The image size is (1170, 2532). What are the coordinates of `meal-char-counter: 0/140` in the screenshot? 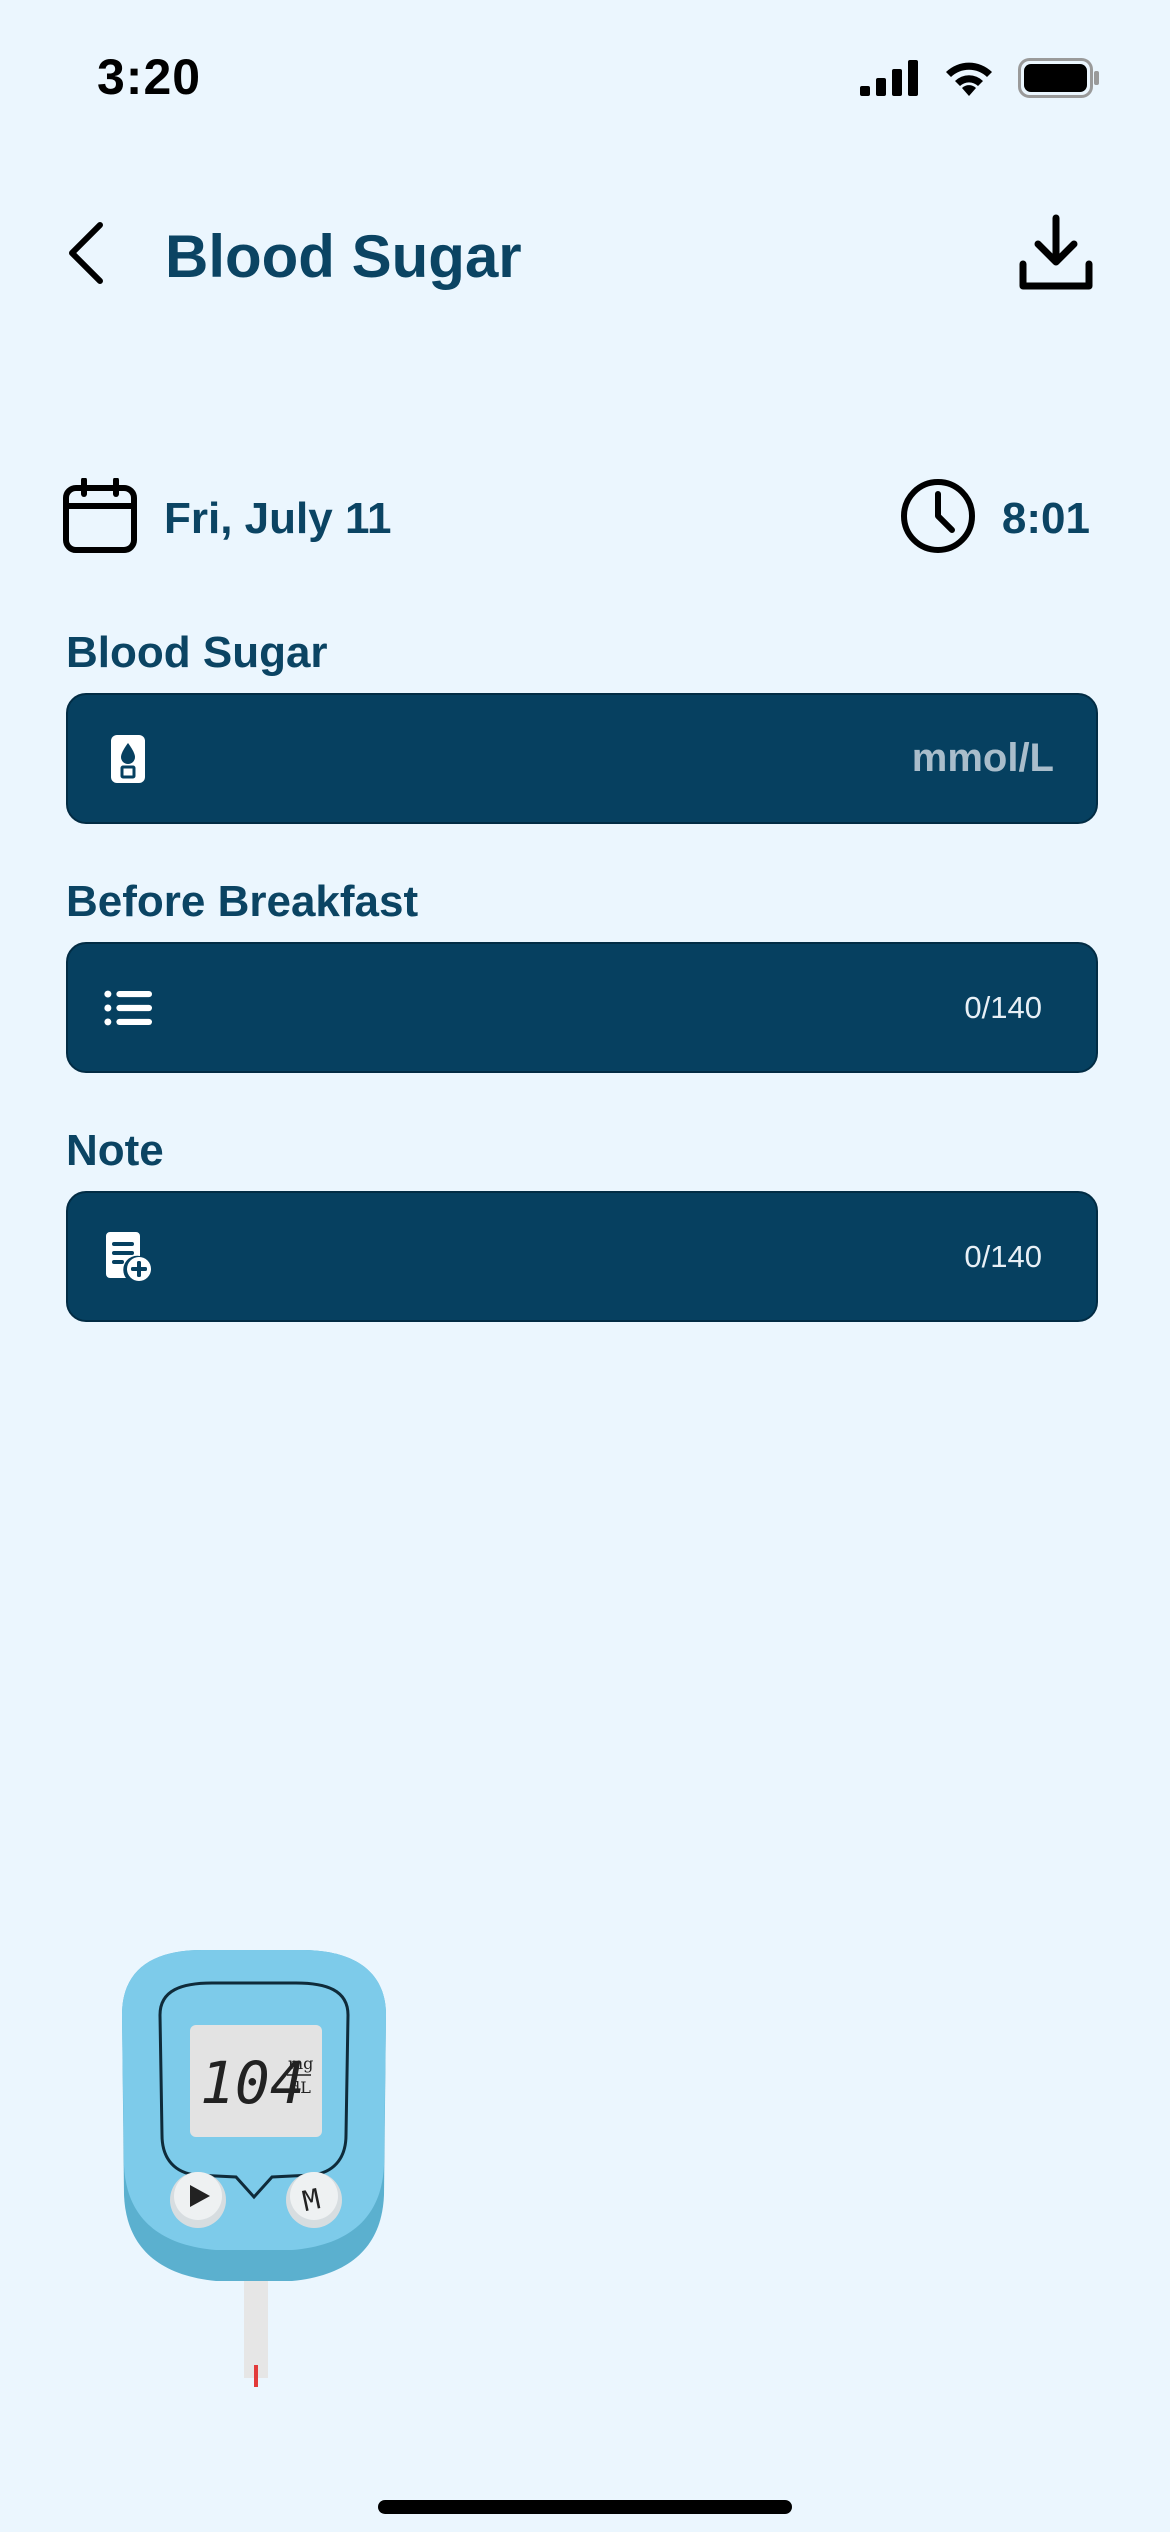 It's located at (1003, 1007).